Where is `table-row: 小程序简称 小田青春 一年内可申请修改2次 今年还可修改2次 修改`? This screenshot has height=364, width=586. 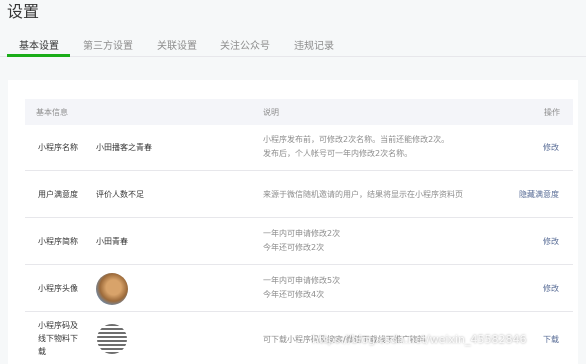 table-row: 小程序简称 小田青春 一年内可申请修改2次 今年还可修改2次 修改 is located at coordinates (299, 241).